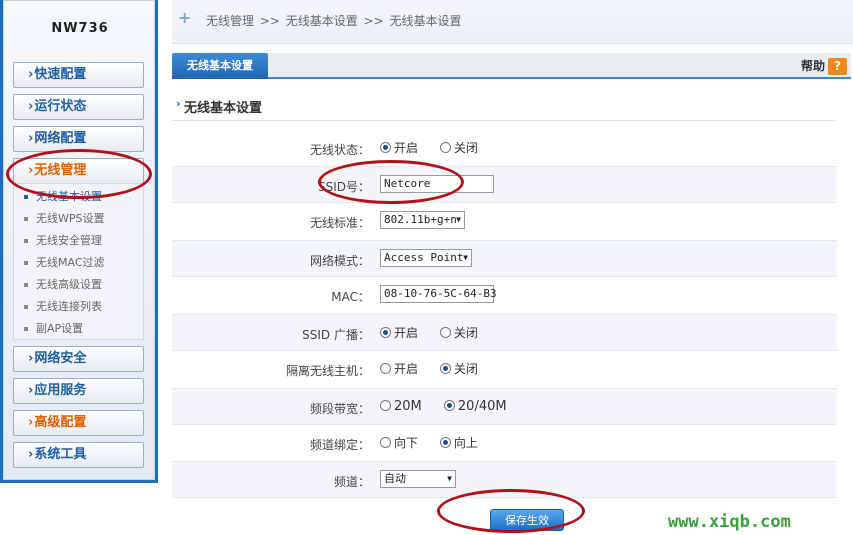 This screenshot has height=535, width=853. Describe the element at coordinates (504, 184) in the screenshot. I see `row-ssid: SSID号： Netcore` at that location.